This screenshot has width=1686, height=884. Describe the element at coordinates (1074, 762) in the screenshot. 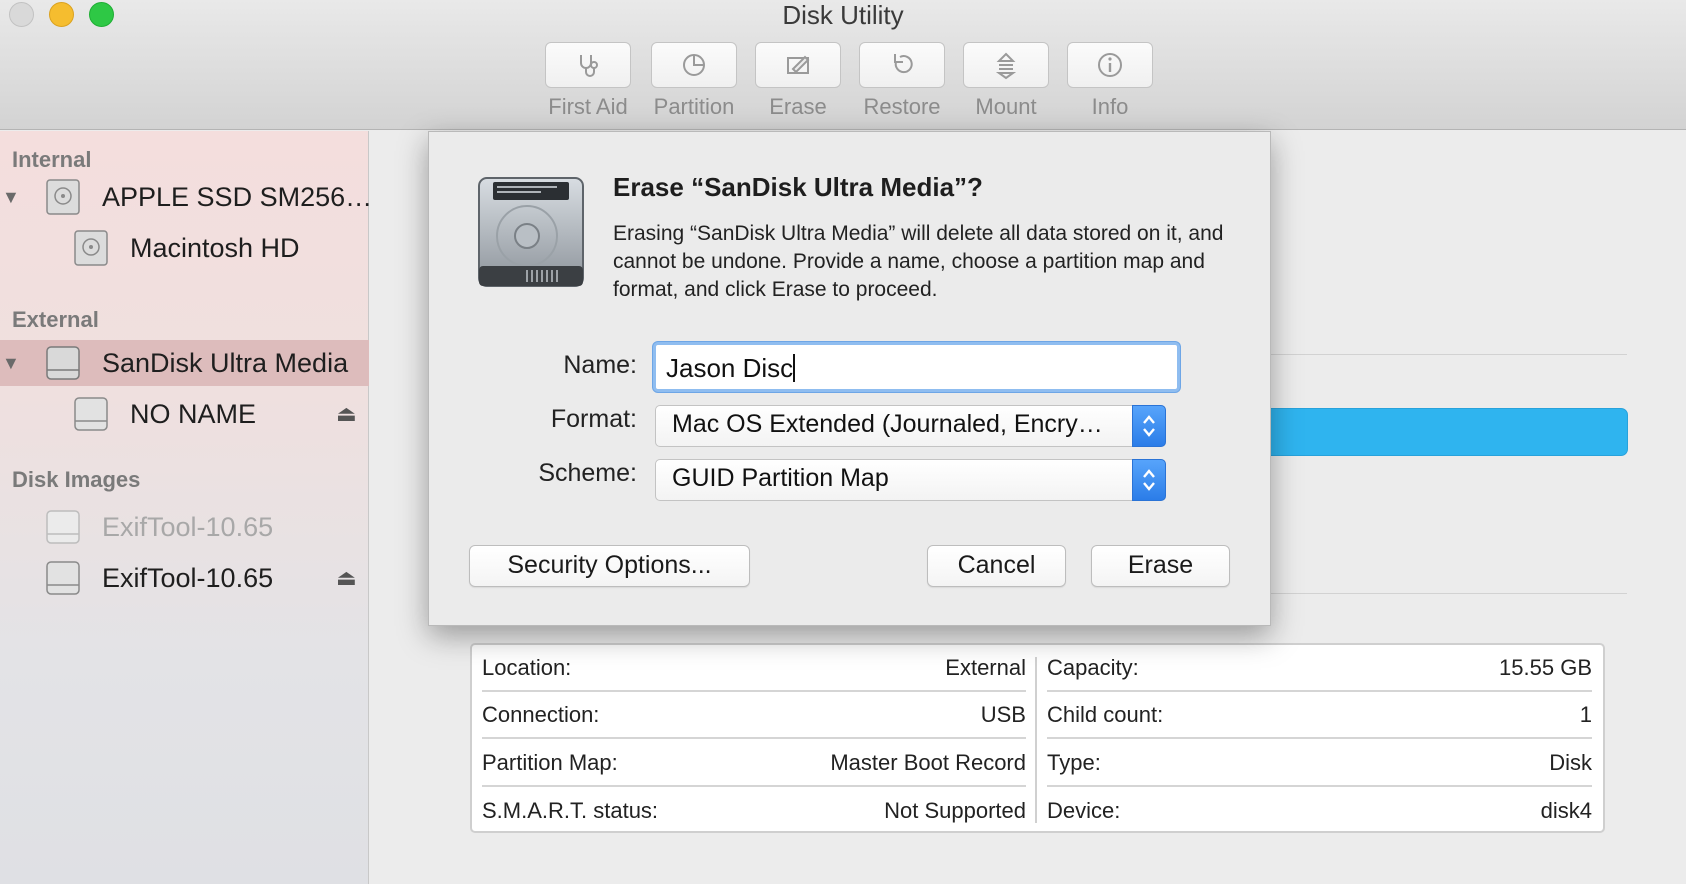

I see `info-label: Type:` at that location.